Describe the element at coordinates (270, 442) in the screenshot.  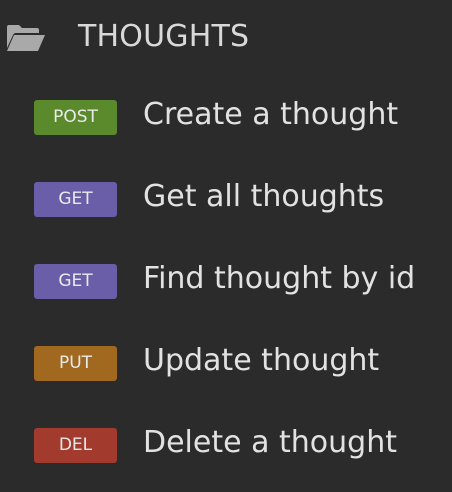
I see `request-label: Delete a thought` at that location.